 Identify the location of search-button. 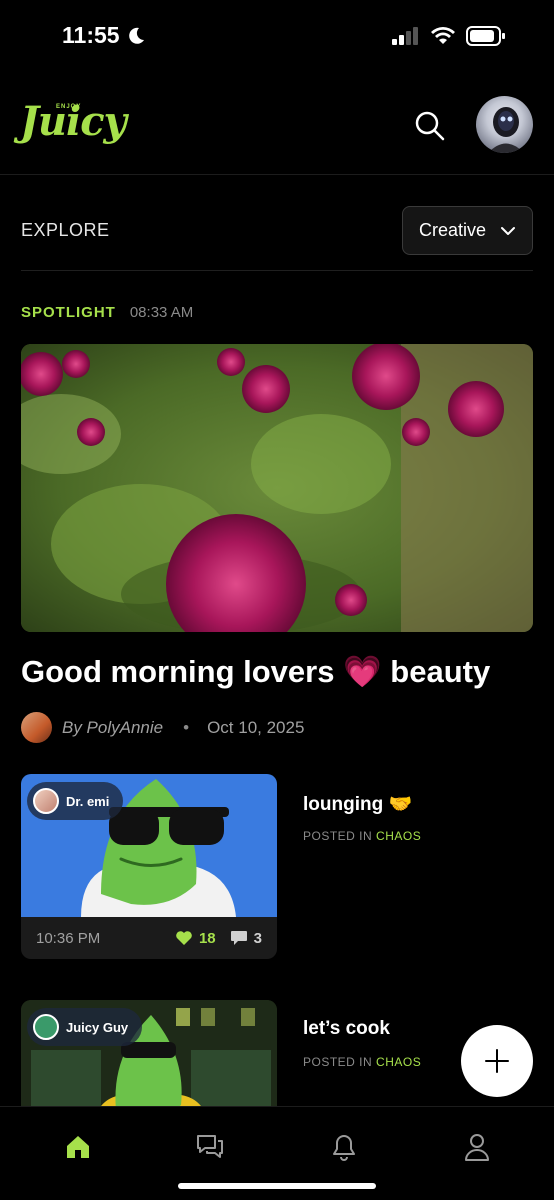
(430, 126).